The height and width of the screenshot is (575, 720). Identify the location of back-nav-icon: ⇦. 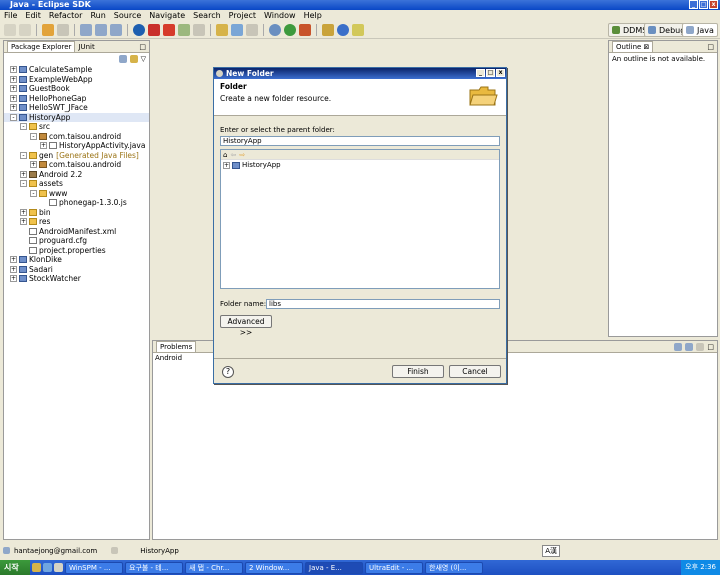
(233, 155).